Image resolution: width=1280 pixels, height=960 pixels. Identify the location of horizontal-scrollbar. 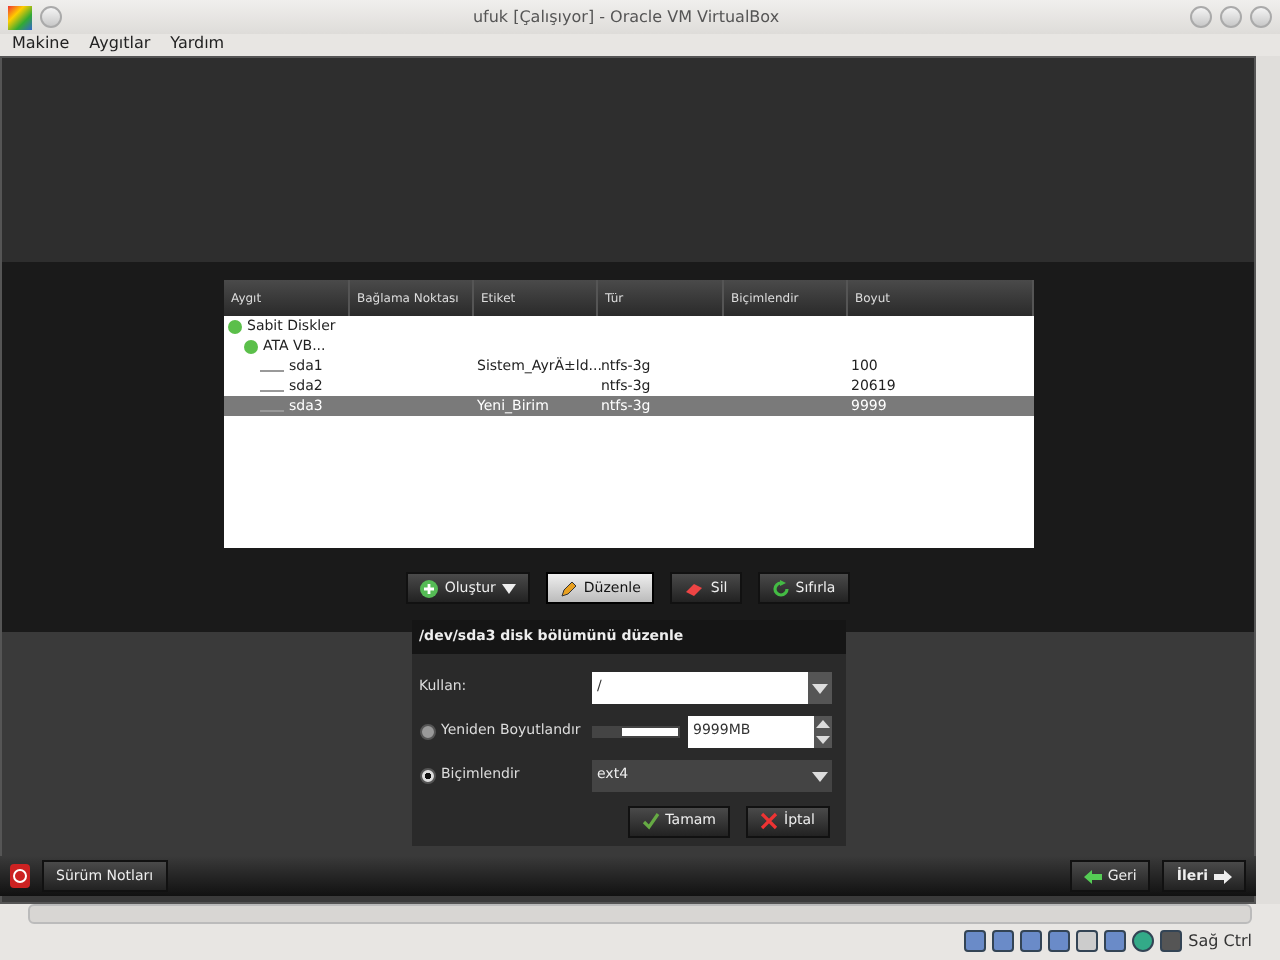
(640, 914).